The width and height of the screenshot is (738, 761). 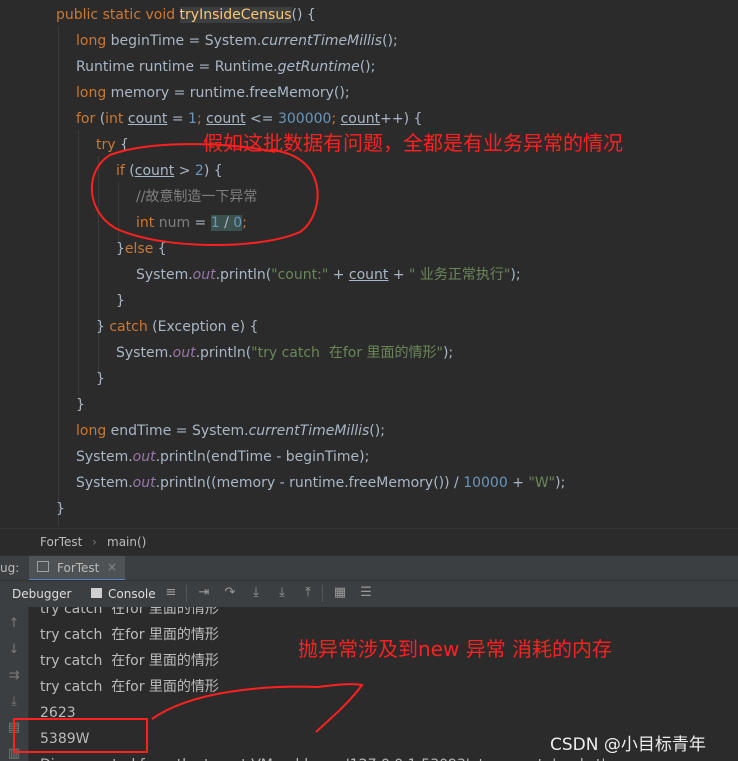 What do you see at coordinates (94, 542) in the screenshot?
I see `chevron-right-icon: ›` at bounding box center [94, 542].